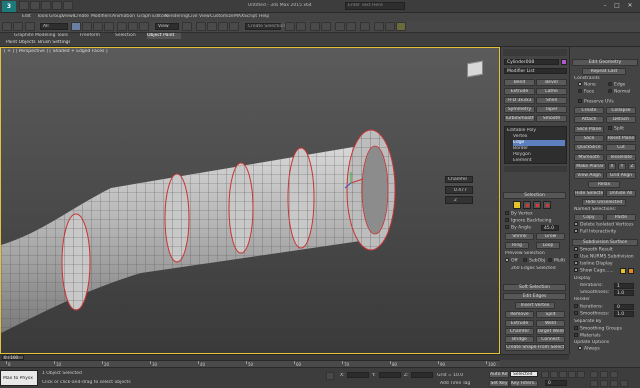 The height and width of the screenshot is (388, 640). Describe the element at coordinates (589, 217) in the screenshot. I see `copy-button: Copy` at that location.